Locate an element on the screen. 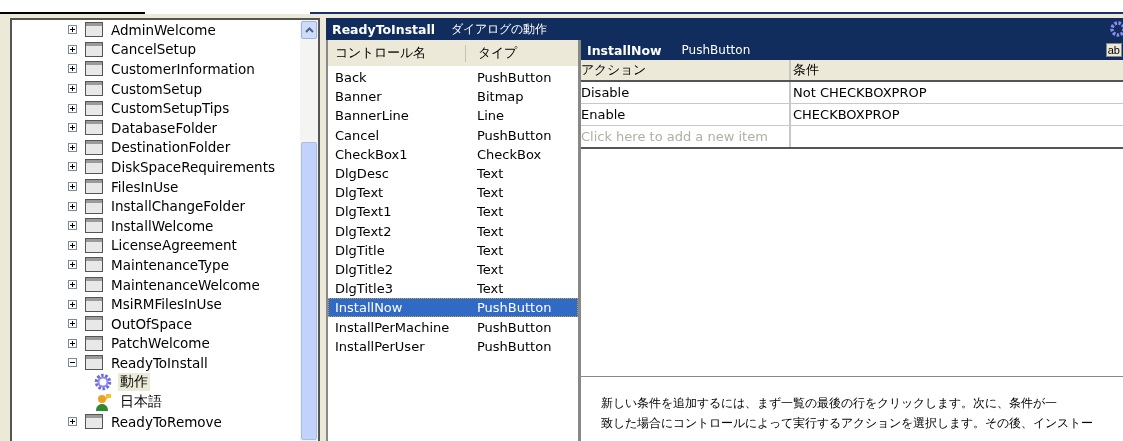  control-name: DlgTitle2 is located at coordinates (364, 269).